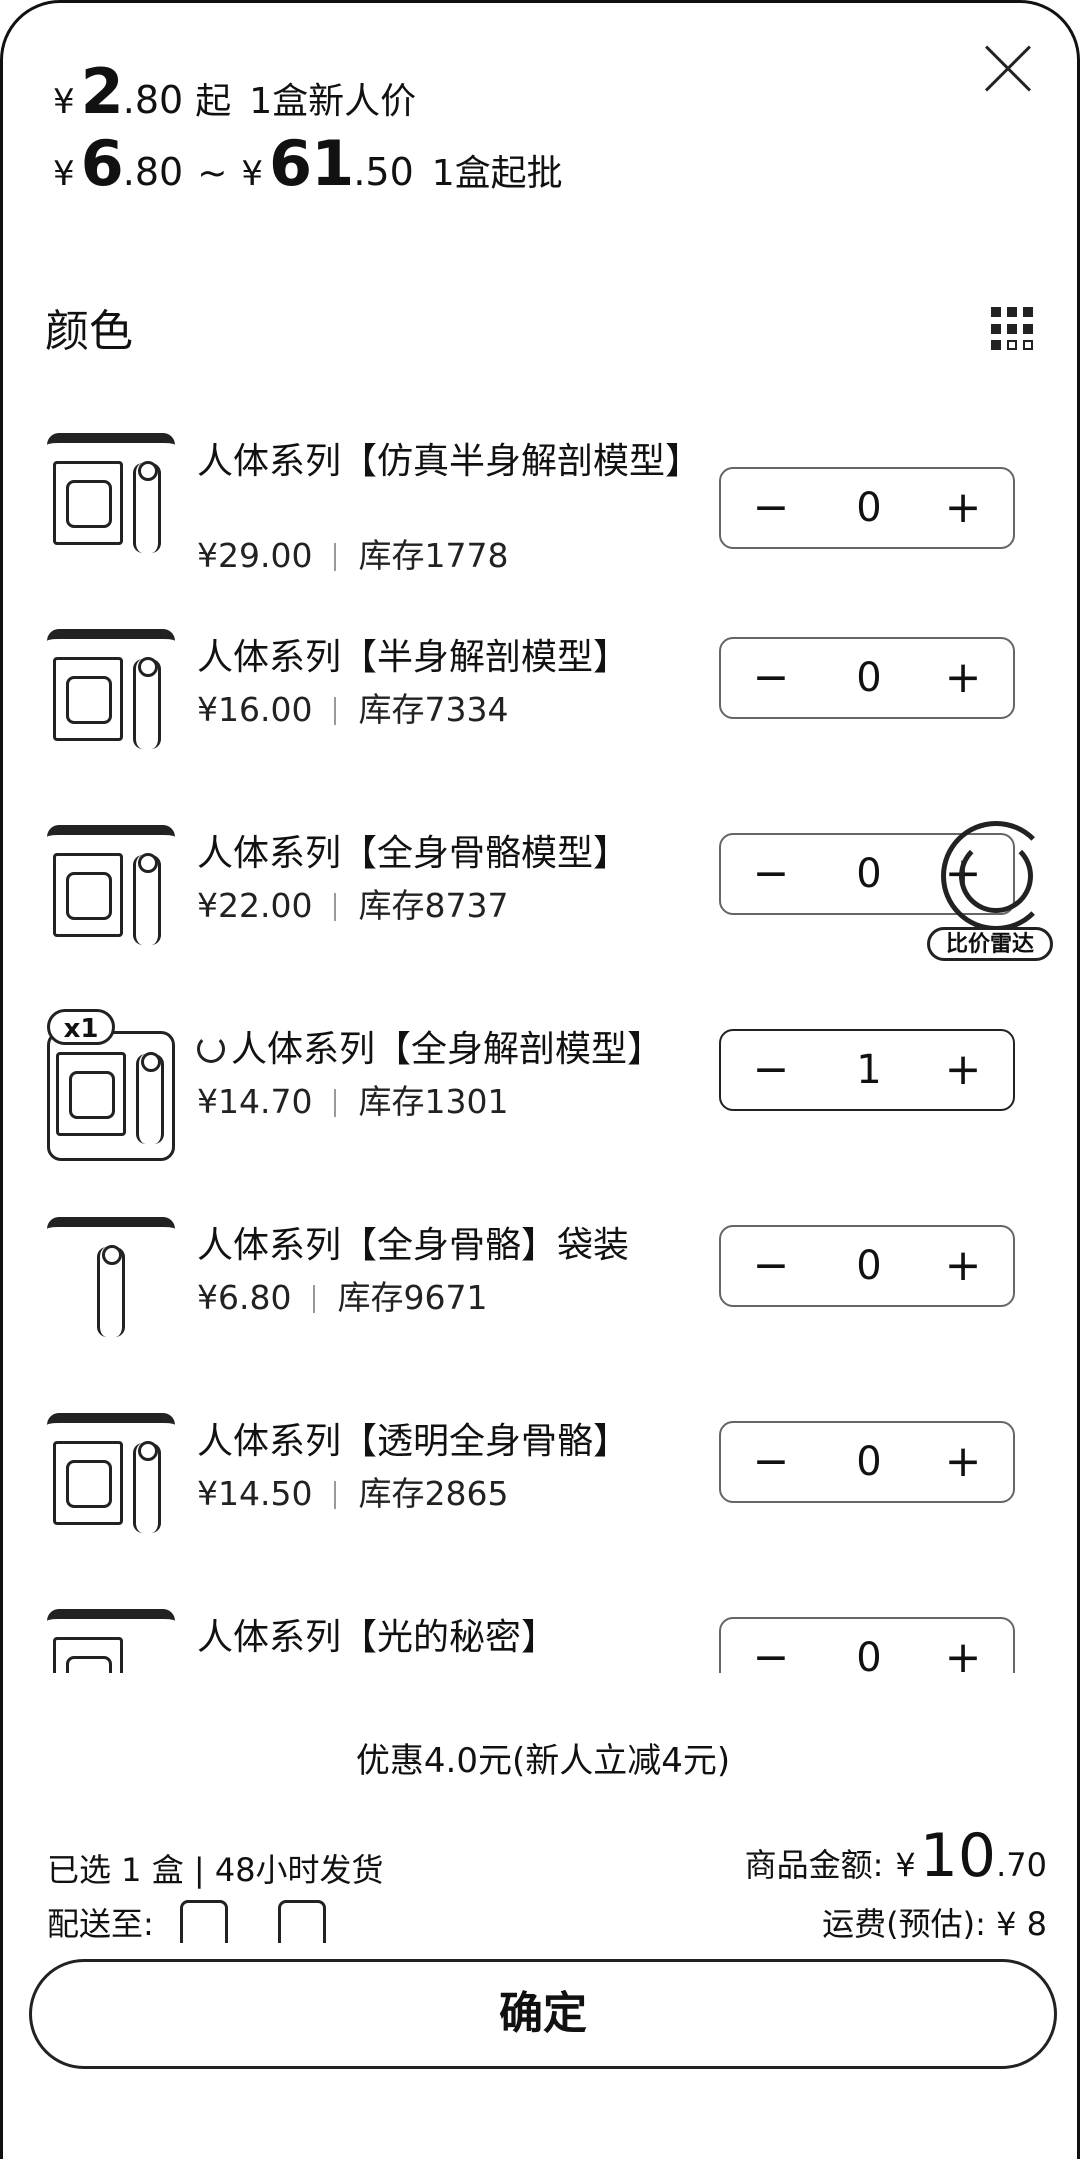 The height and width of the screenshot is (2159, 1080). I want to click on grid-view-icon, so click(1013, 329).